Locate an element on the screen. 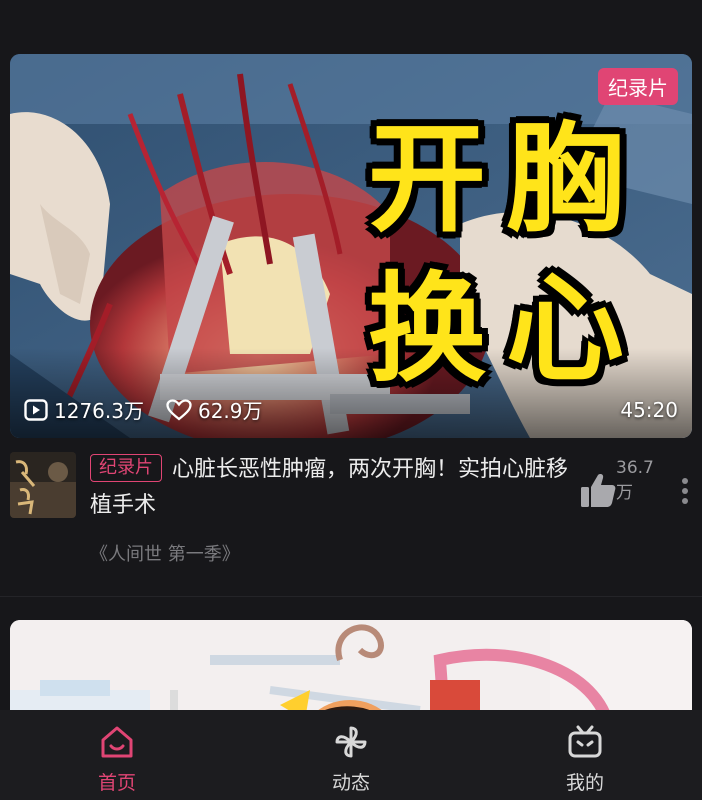 This screenshot has width=702, height=800. nav-home-label: 首页 is located at coordinates (116, 783).